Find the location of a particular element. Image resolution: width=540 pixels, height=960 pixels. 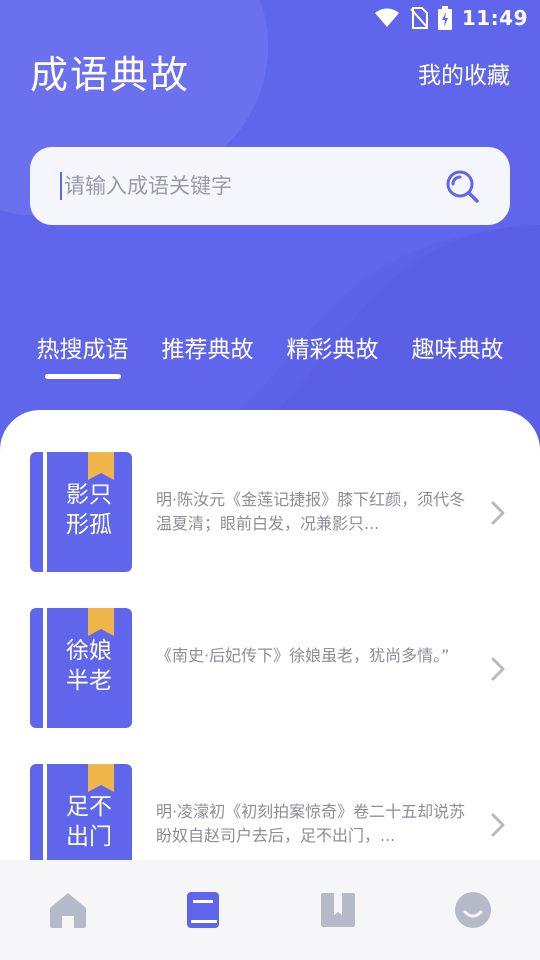

search-input is located at coordinates (253, 186).